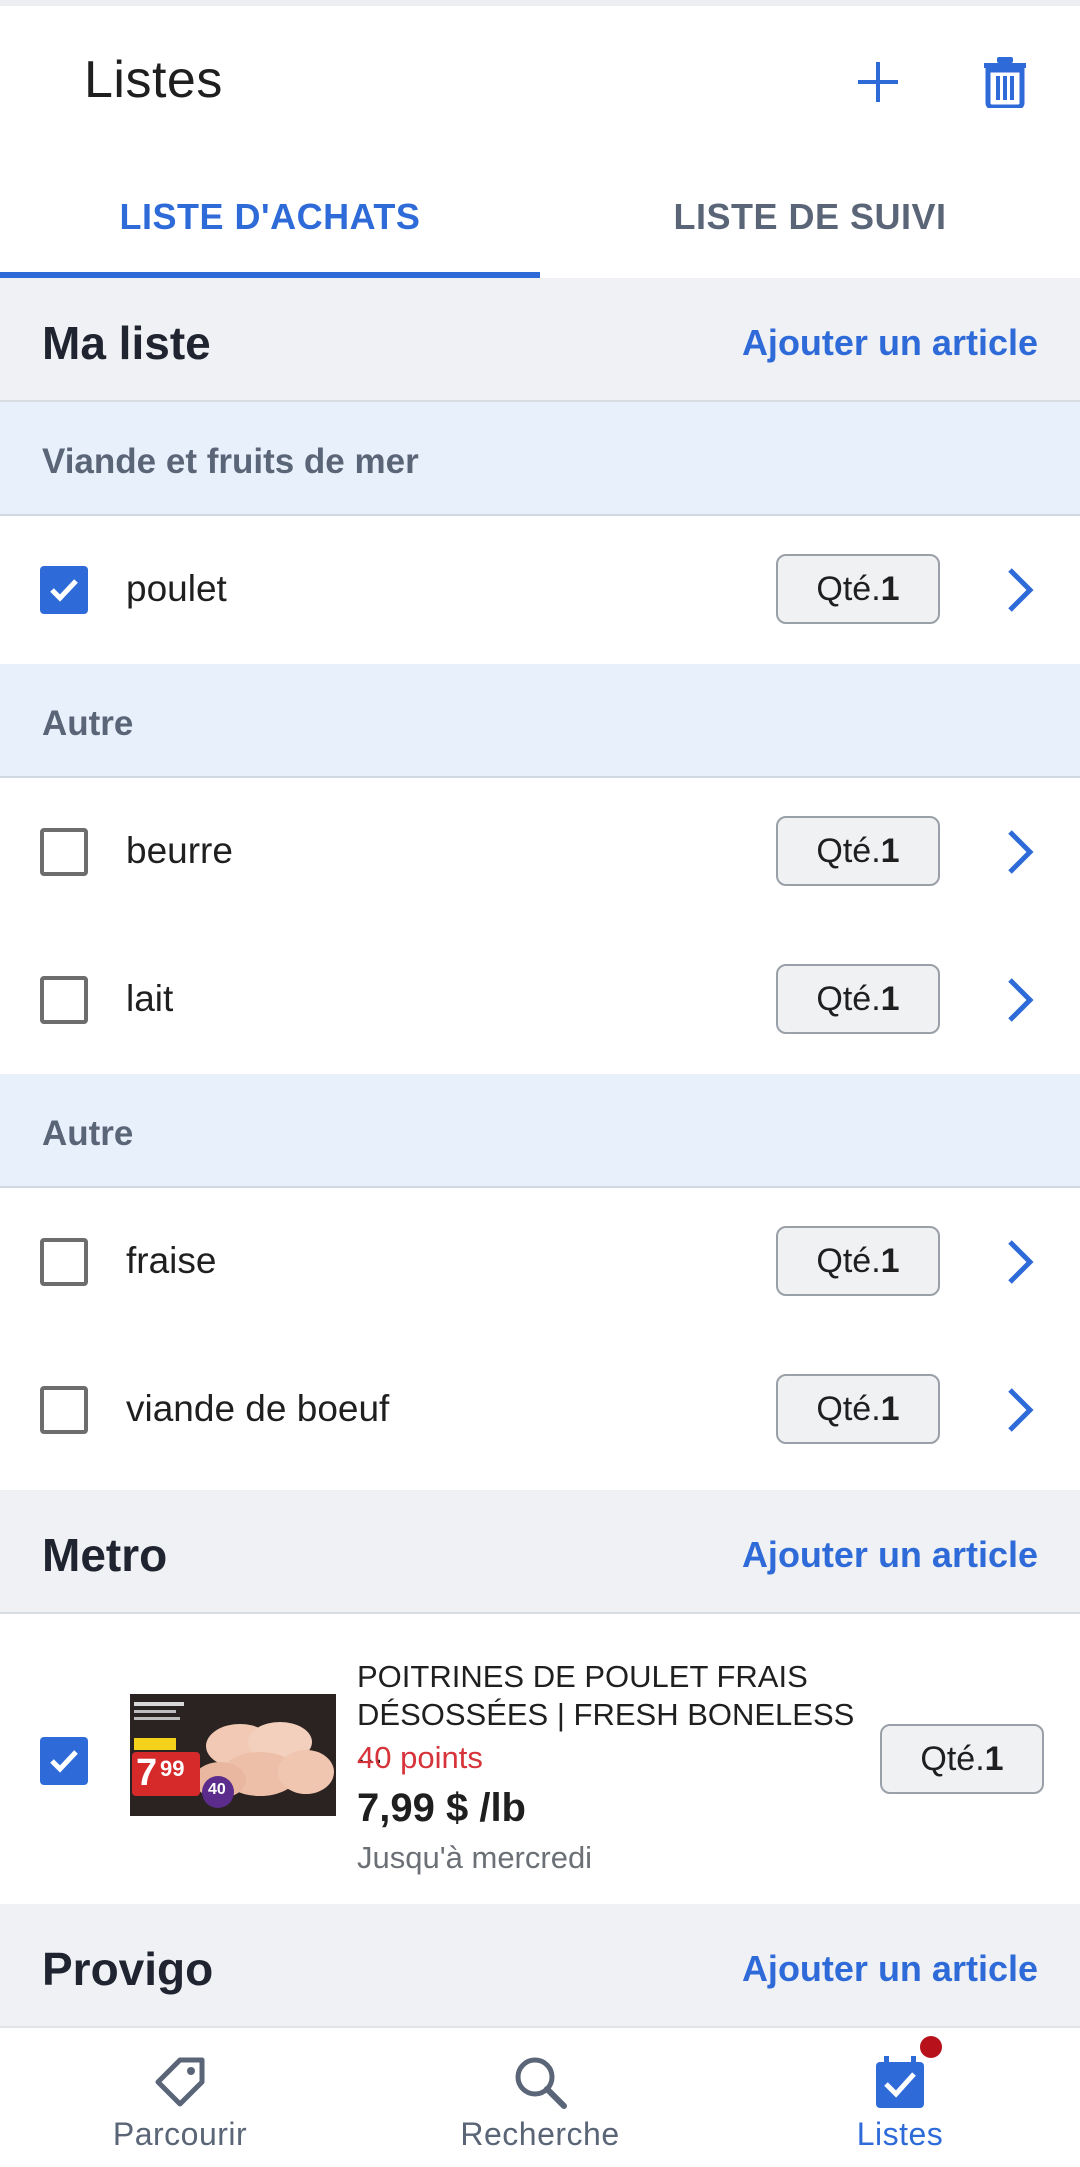  What do you see at coordinates (217, 1789) in the screenshot?
I see `thumb-points-badge: 40` at bounding box center [217, 1789].